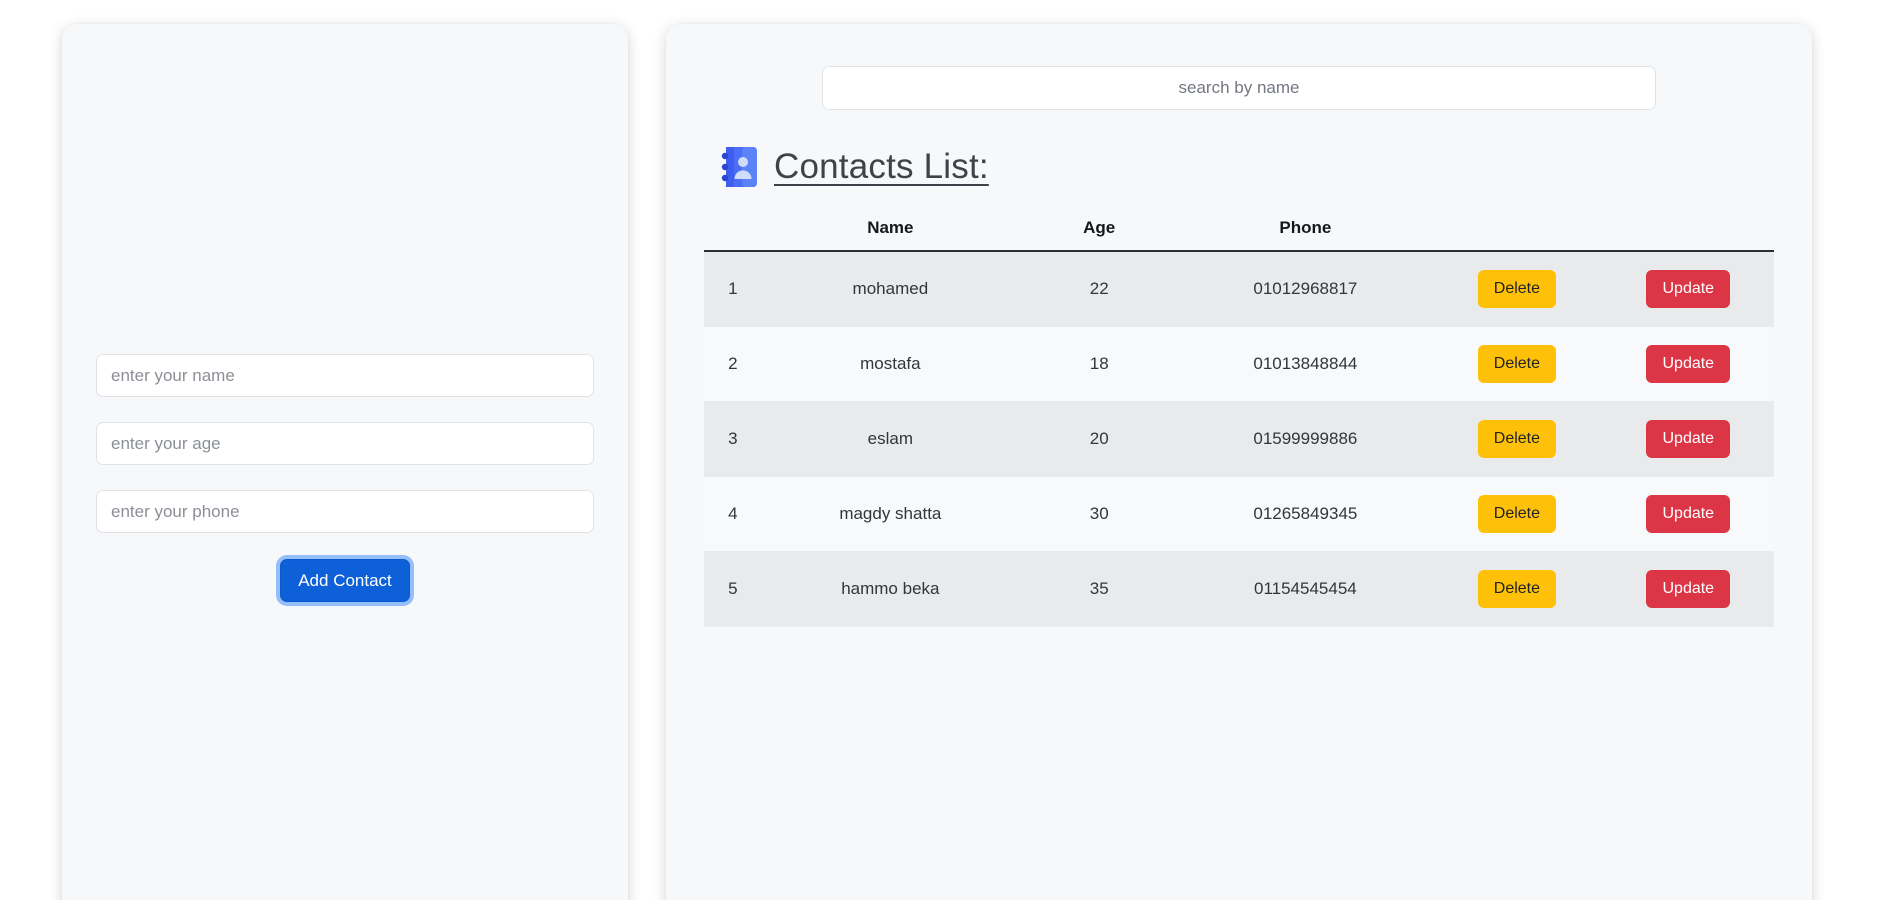  What do you see at coordinates (890, 232) in the screenshot?
I see `column-header-name: Name` at bounding box center [890, 232].